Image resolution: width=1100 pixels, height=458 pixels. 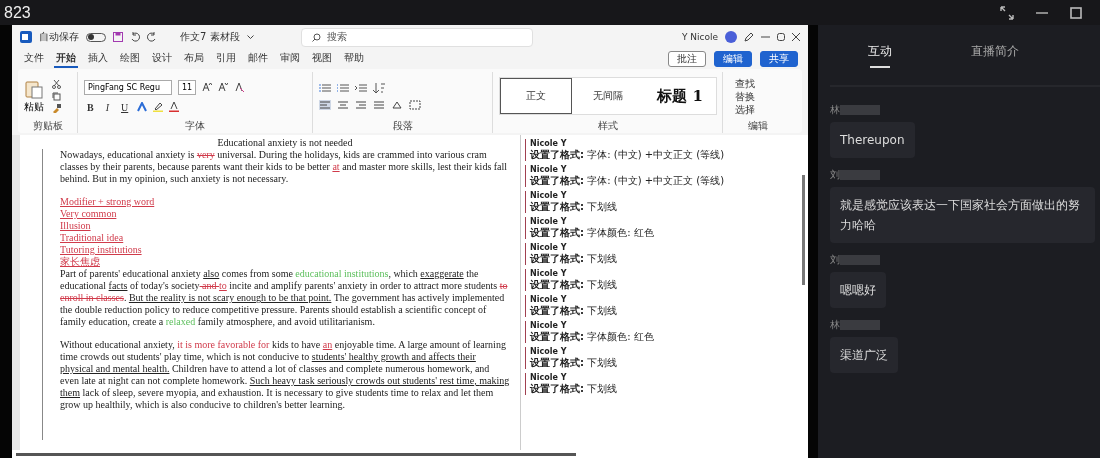 What do you see at coordinates (316, 37) in the screenshot?
I see `search-icon` at bounding box center [316, 37].